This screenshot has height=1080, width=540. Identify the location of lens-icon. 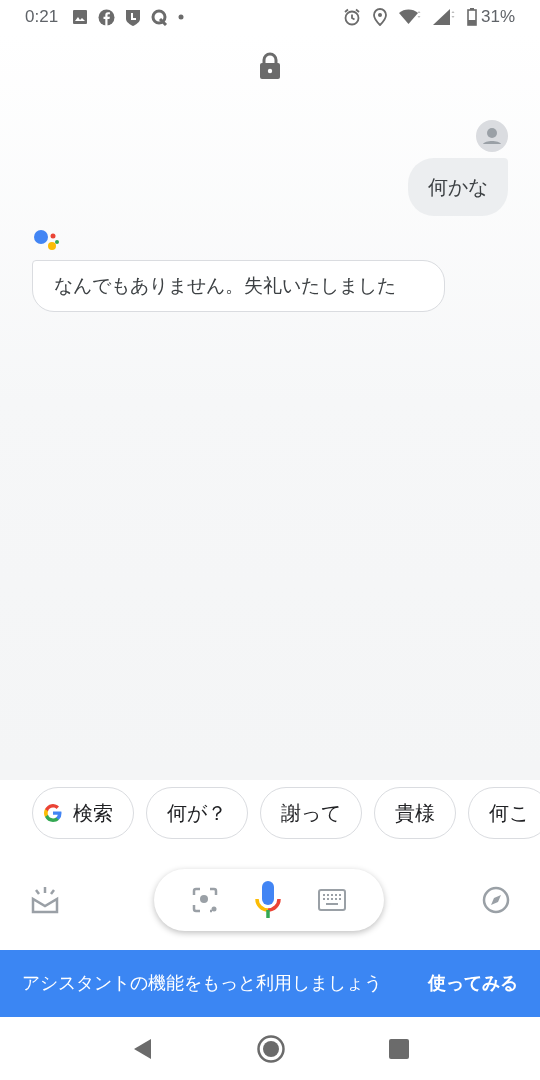
(205, 900).